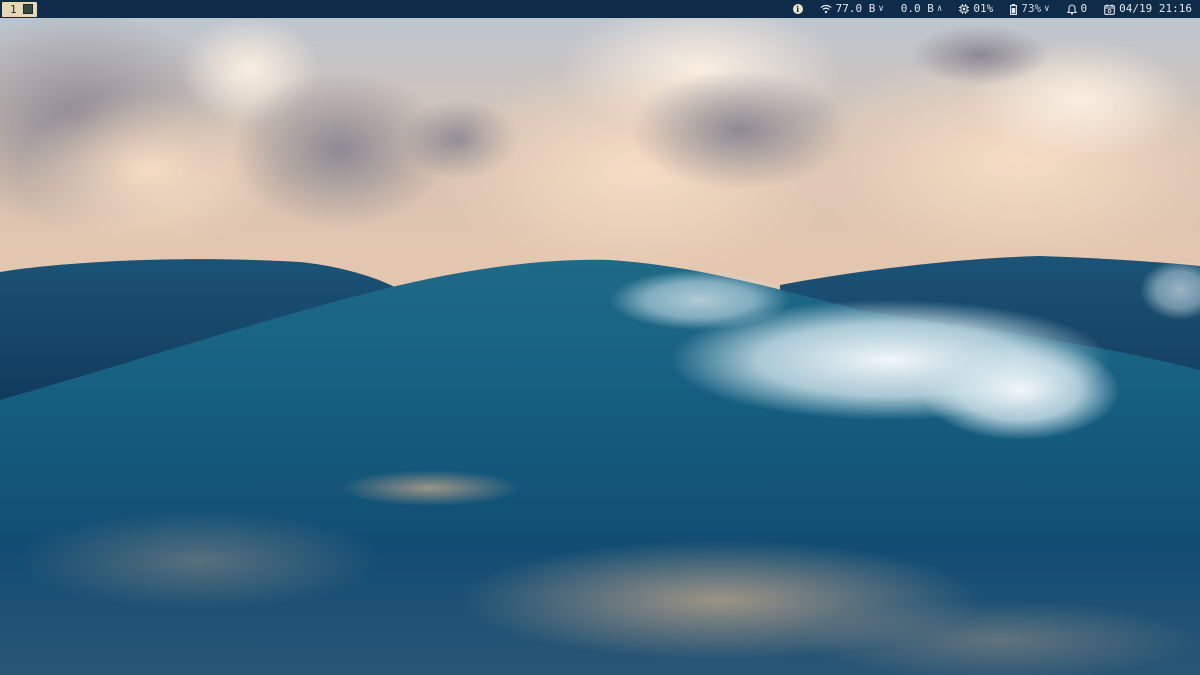 This screenshot has width=1200, height=675. Describe the element at coordinates (983, 8) in the screenshot. I see `cpu-usage: 01%` at that location.